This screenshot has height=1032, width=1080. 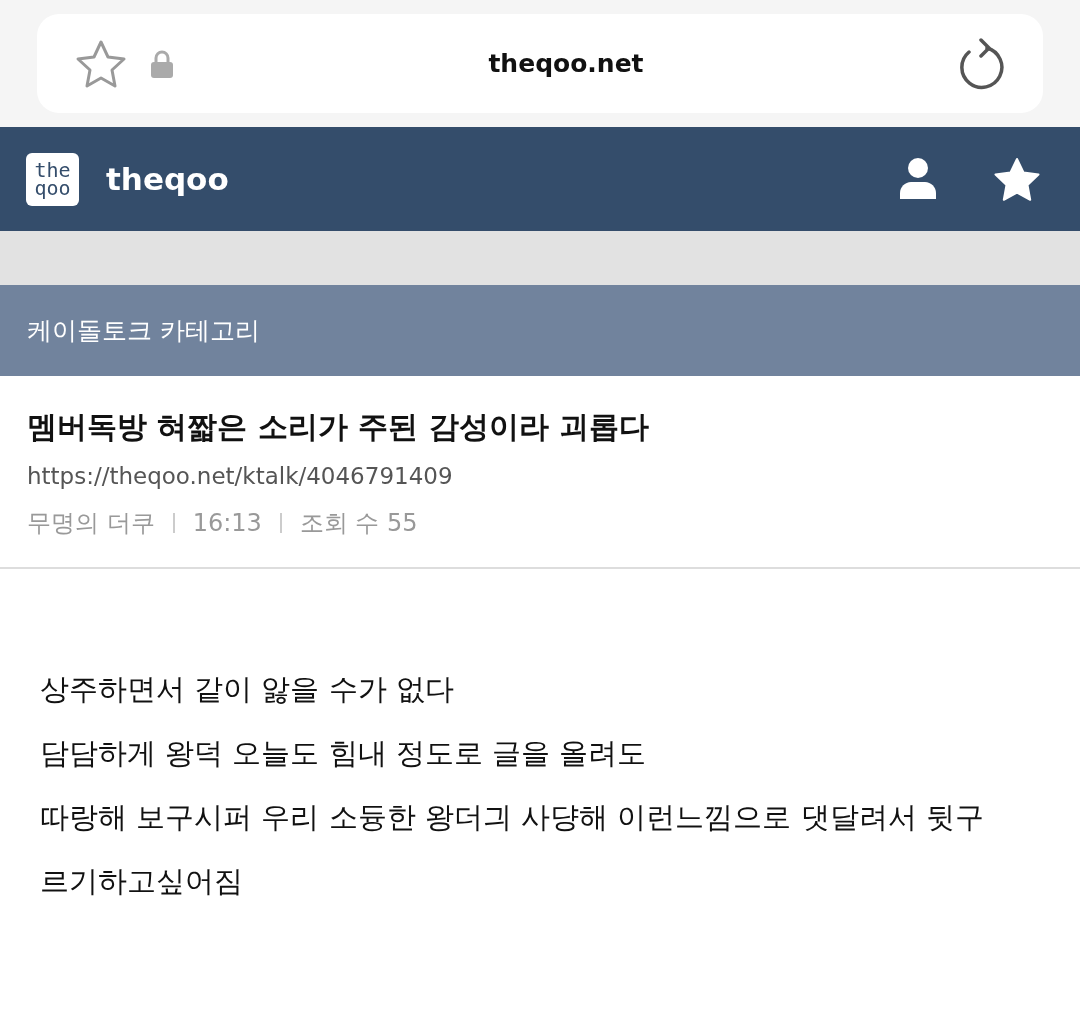 What do you see at coordinates (162, 63) in the screenshot?
I see `lock-icon` at bounding box center [162, 63].